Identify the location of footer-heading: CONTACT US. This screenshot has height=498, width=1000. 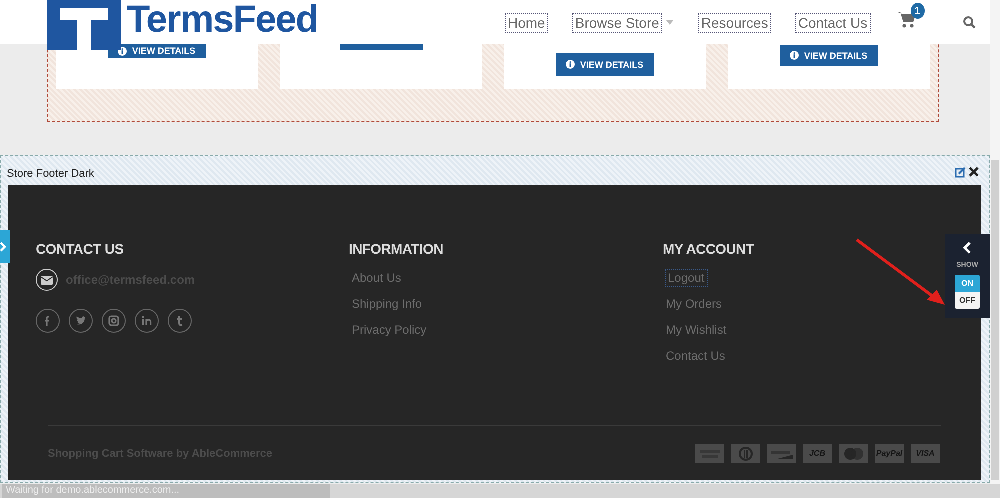
(80, 249).